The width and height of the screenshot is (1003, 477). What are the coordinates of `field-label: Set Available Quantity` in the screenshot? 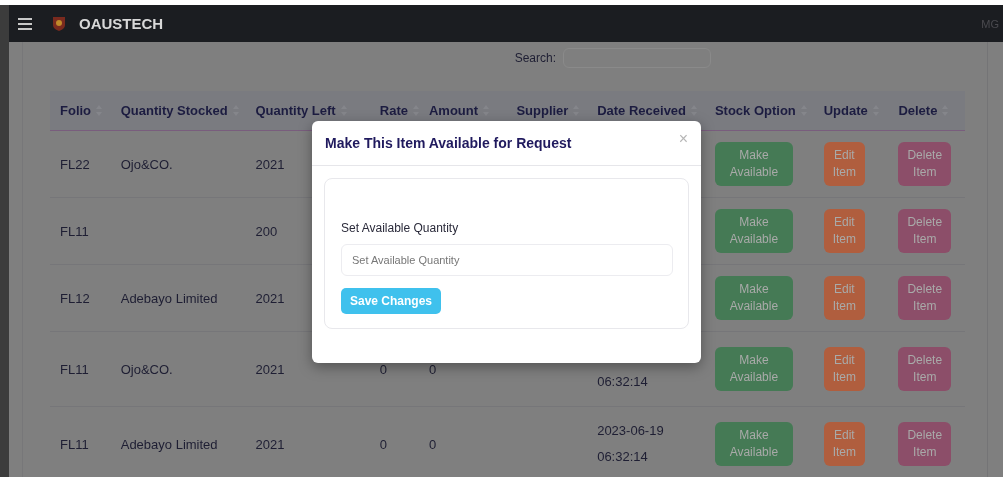 It's located at (400, 228).